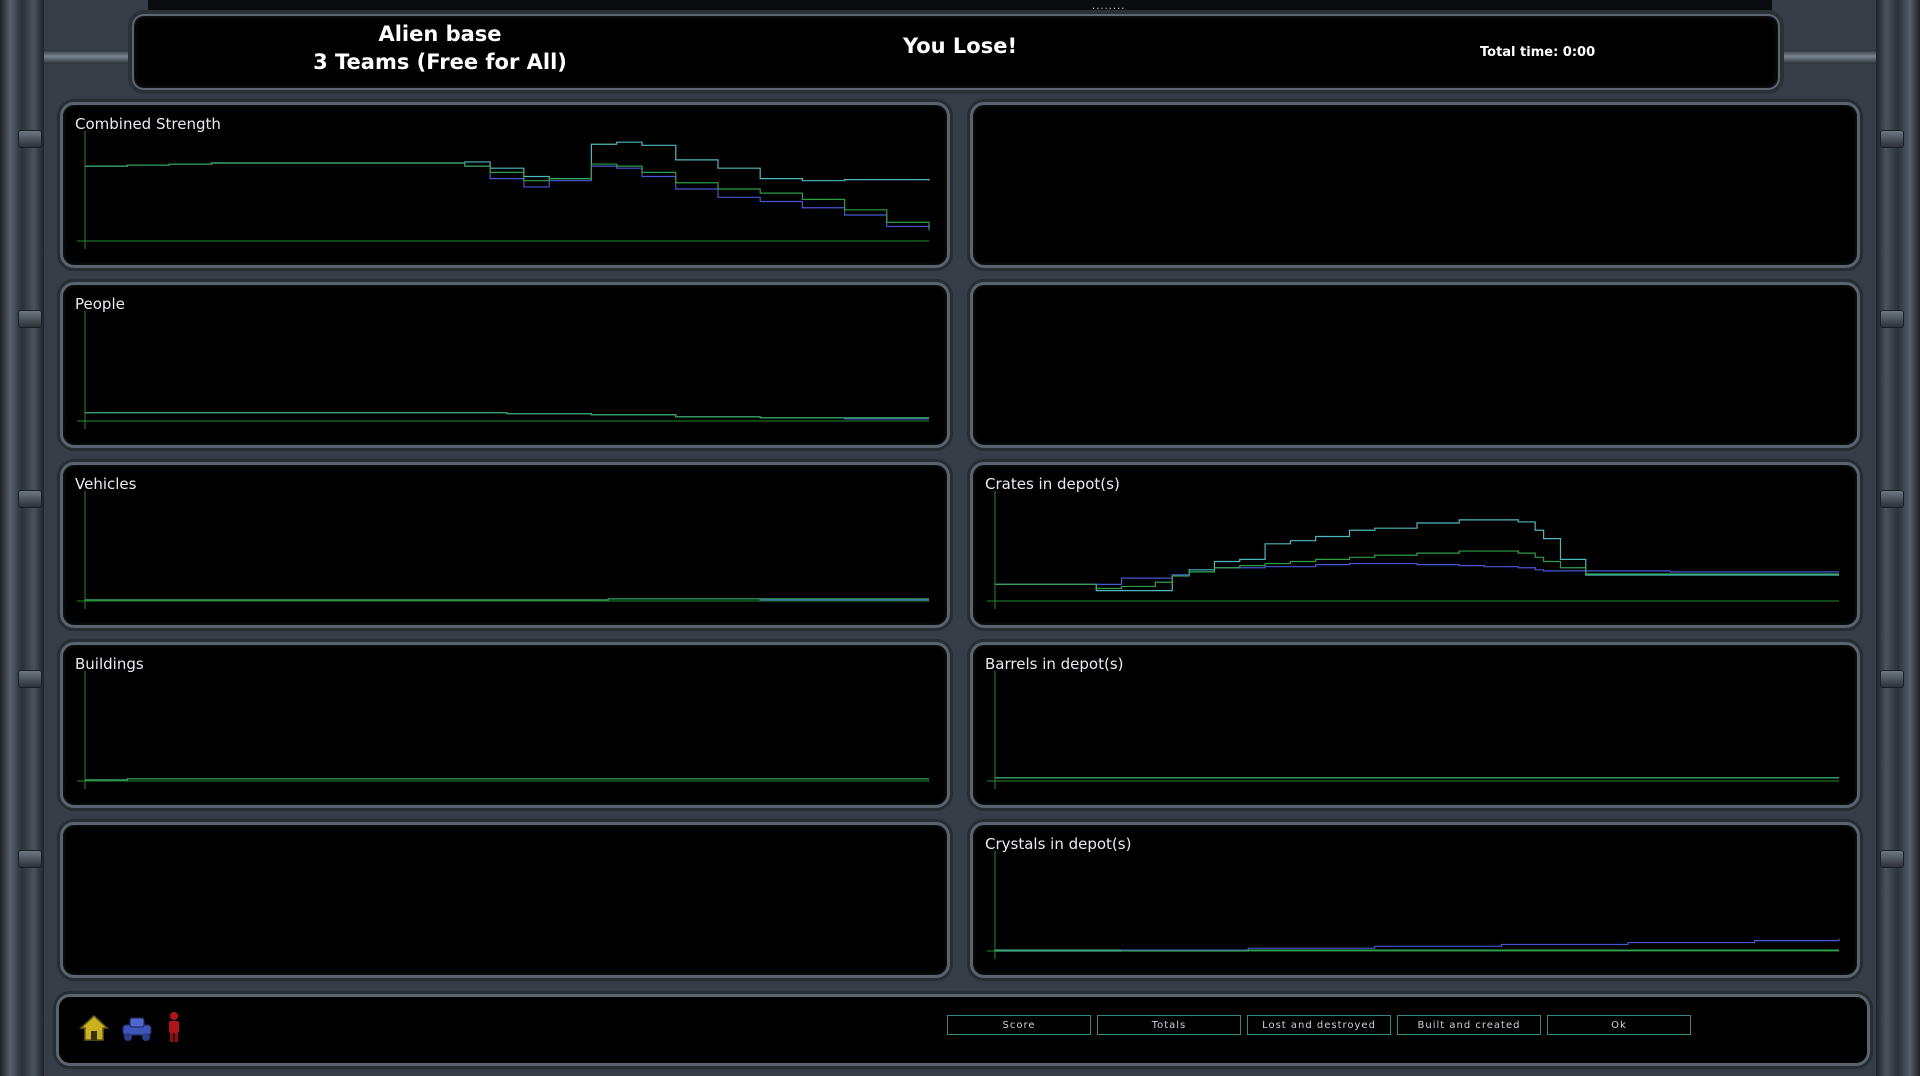 This screenshot has height=1076, width=1920. I want to click on panel-buildings: Buildings, so click(505, 725).